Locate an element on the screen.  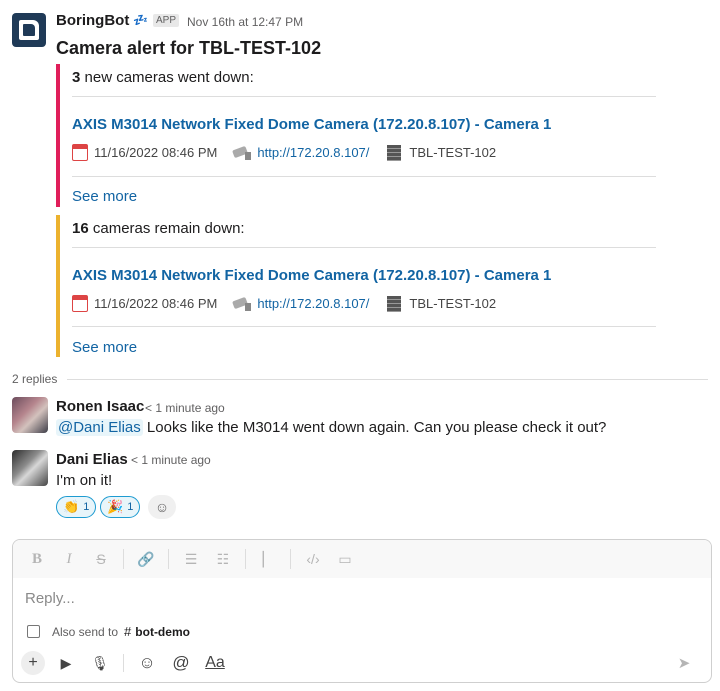
emoji-icon: ☺ is located at coordinates (147, 663).